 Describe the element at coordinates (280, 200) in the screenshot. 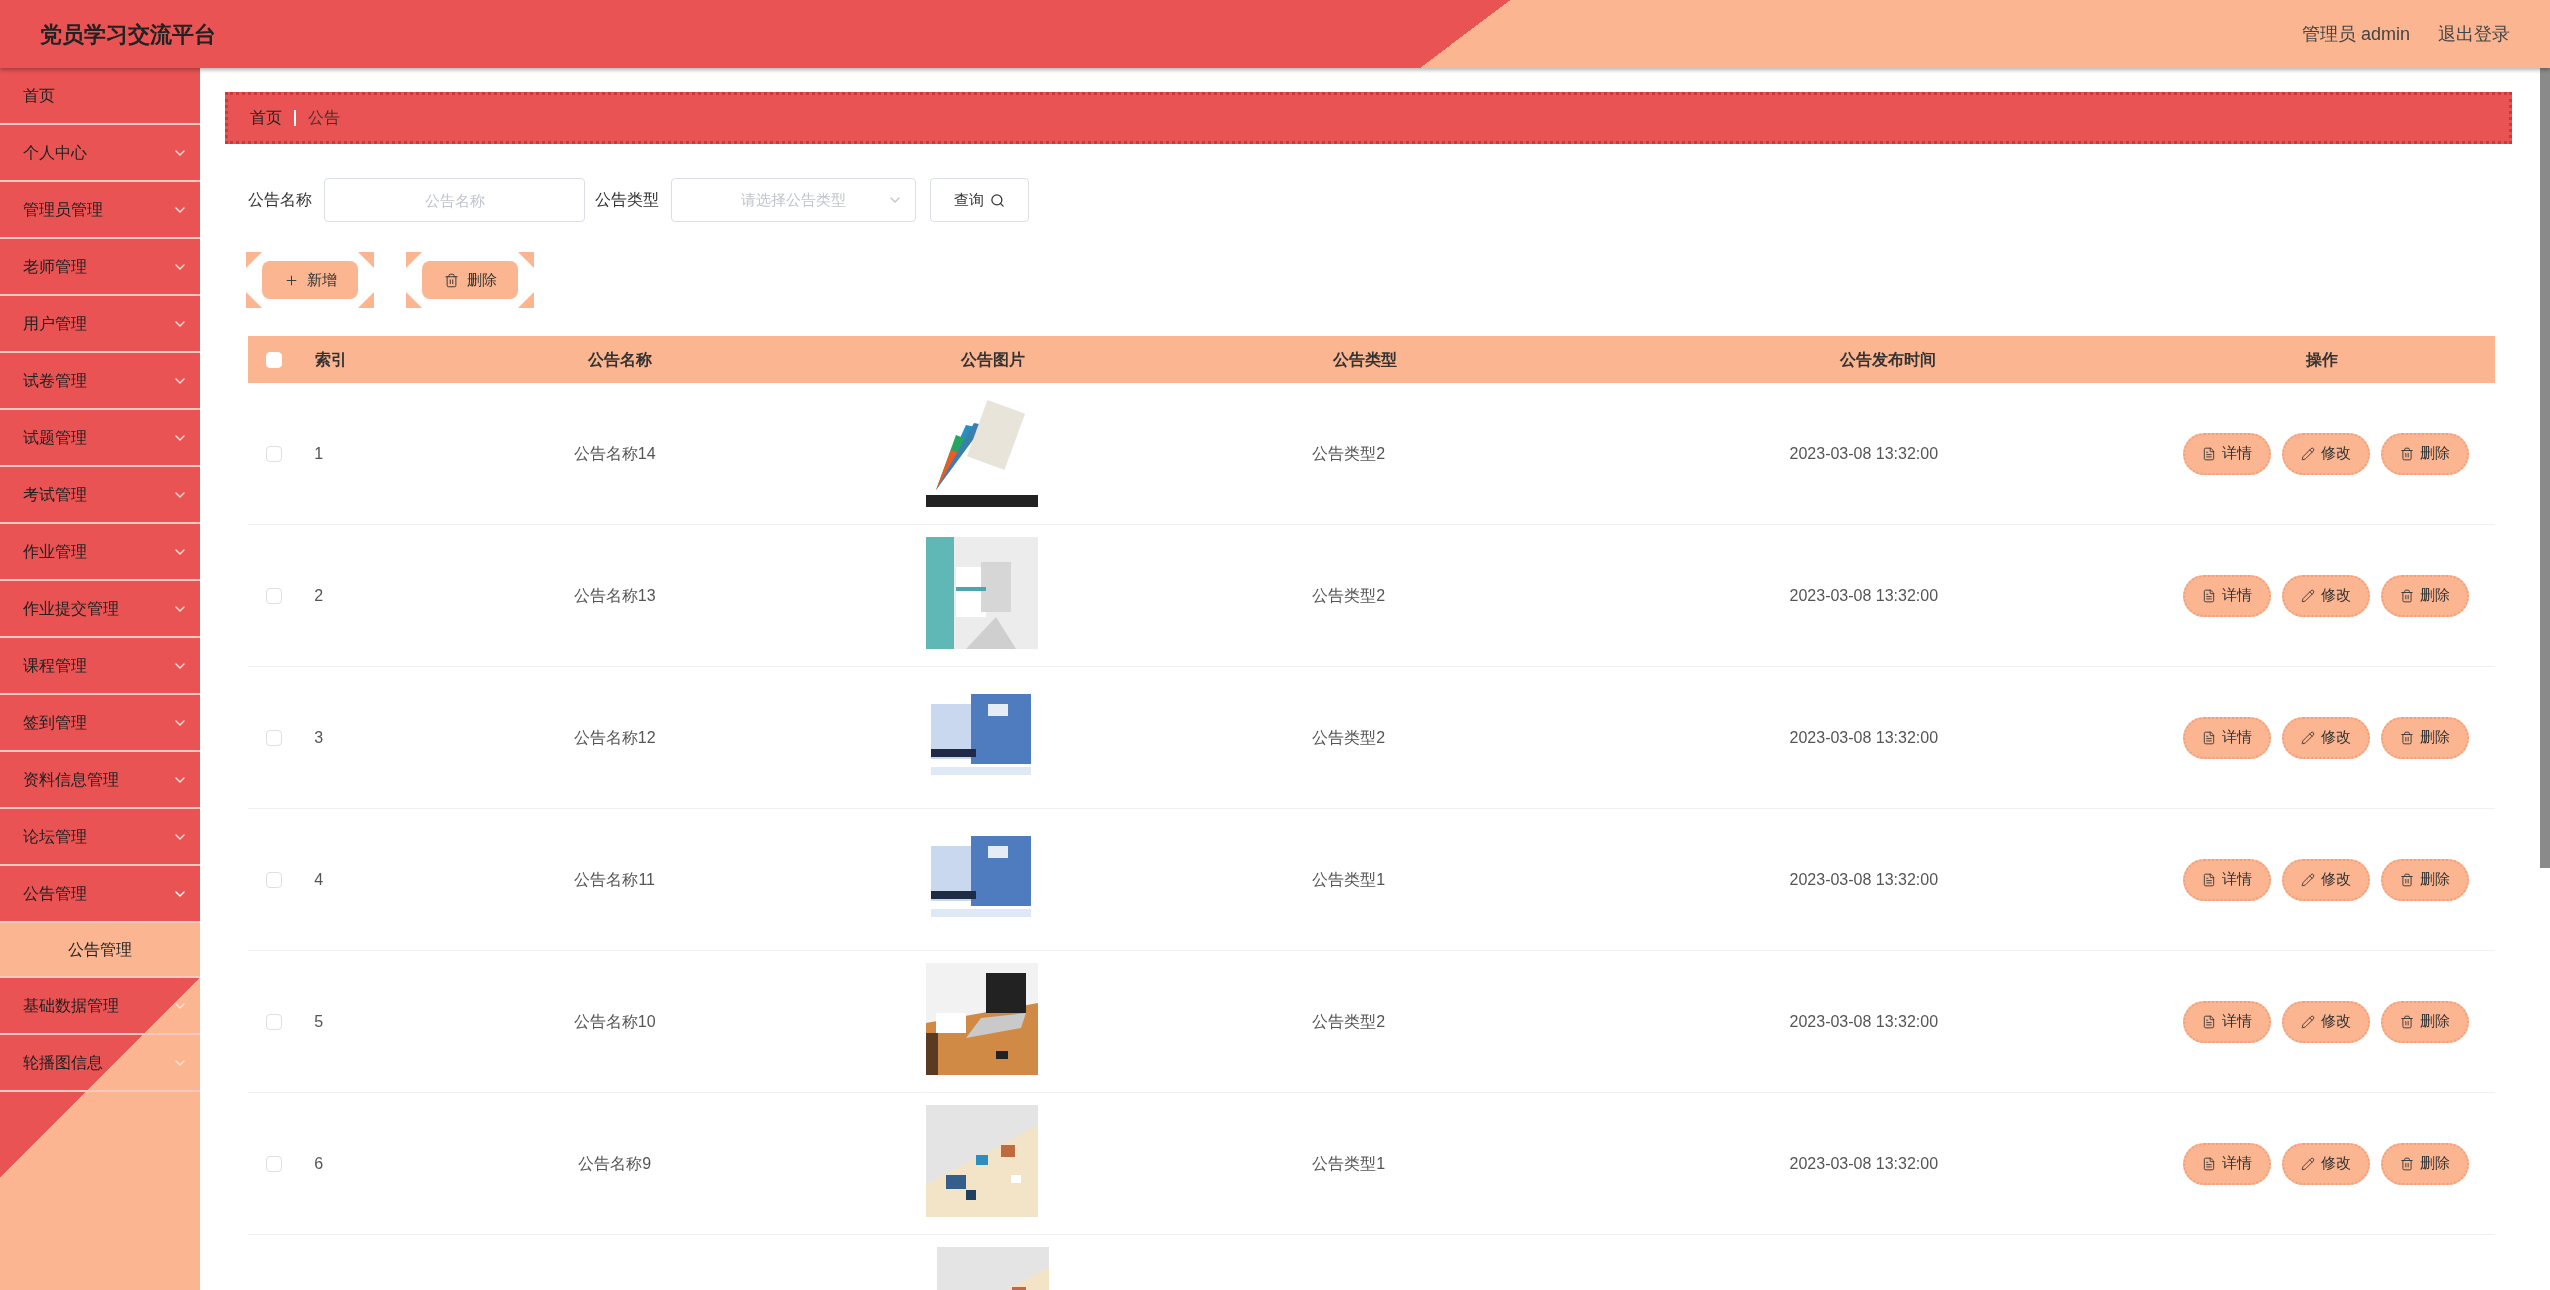

I see `field-label: 公告名称` at that location.